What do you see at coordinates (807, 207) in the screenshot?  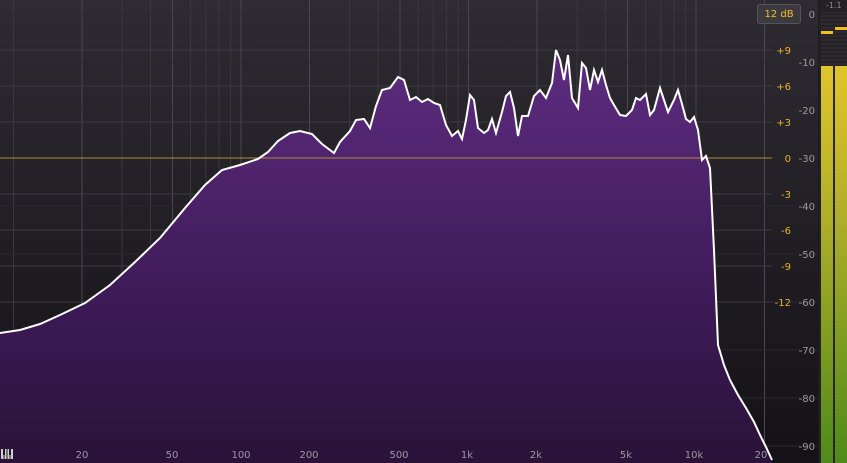 I see `db-label: -40` at bounding box center [807, 207].